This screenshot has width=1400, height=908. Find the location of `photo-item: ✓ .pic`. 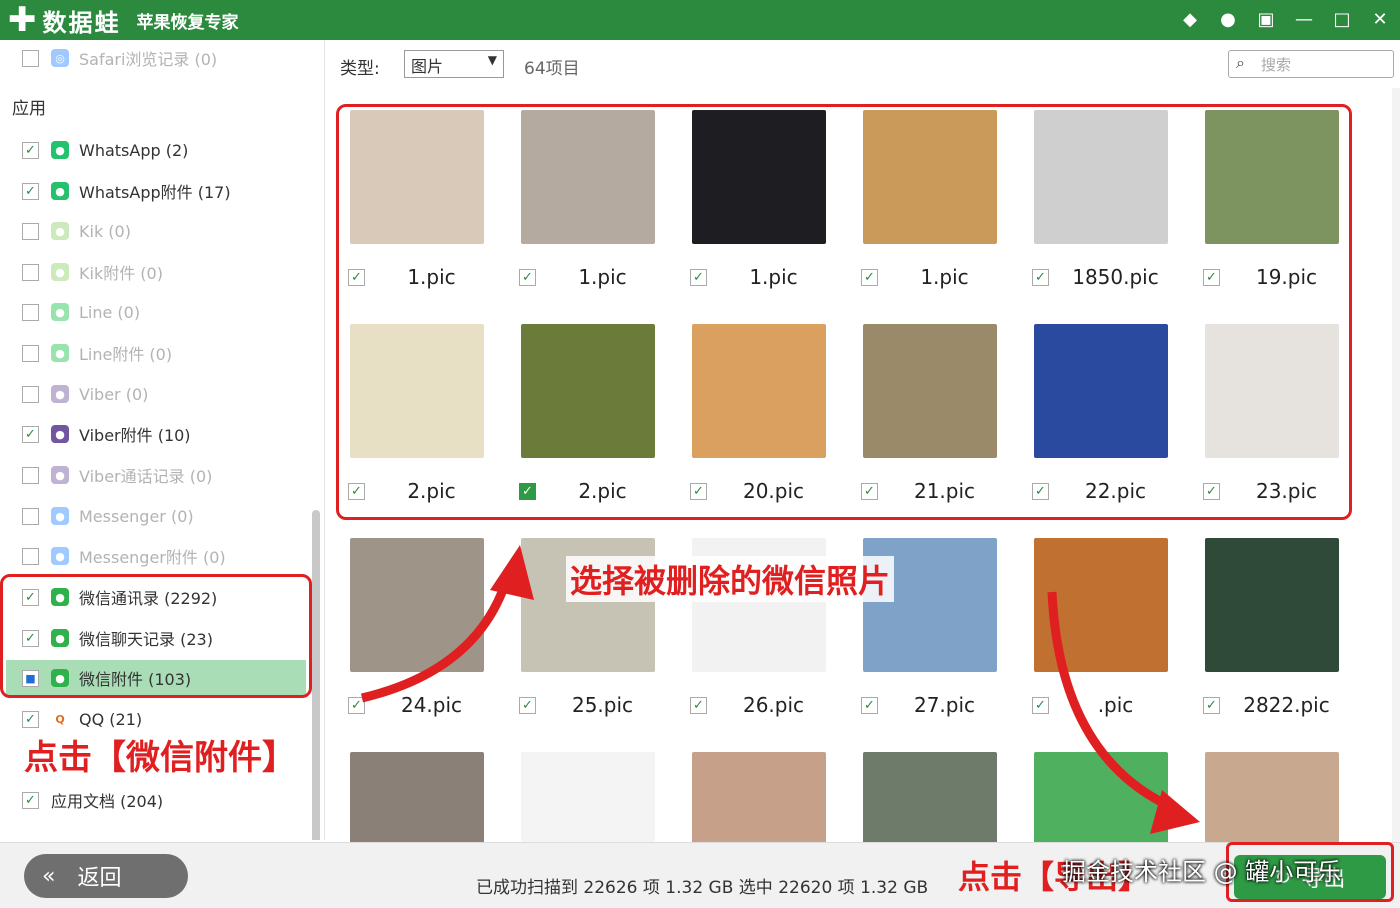

photo-item: ✓ .pic is located at coordinates (1103, 623).